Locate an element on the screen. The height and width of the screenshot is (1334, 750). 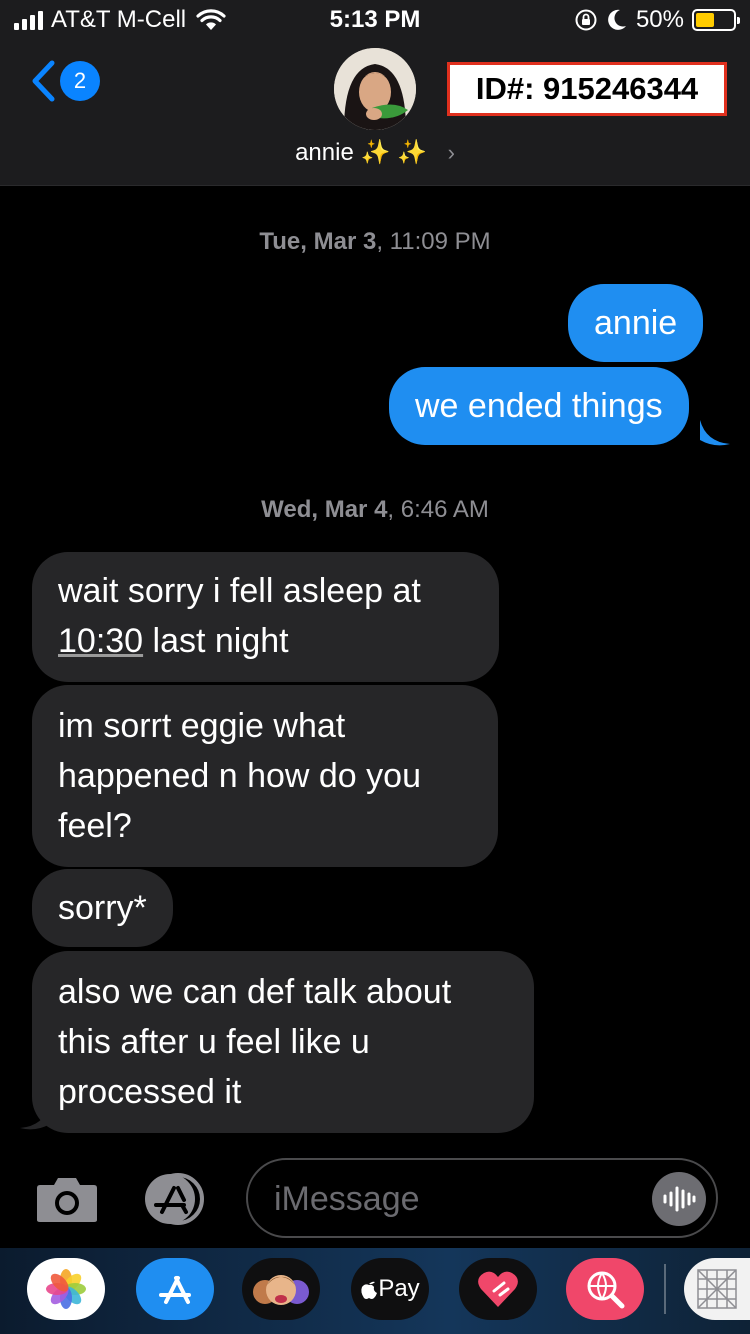
contact-name-button: annie ✨ ✨ › is located at coordinates (375, 152).